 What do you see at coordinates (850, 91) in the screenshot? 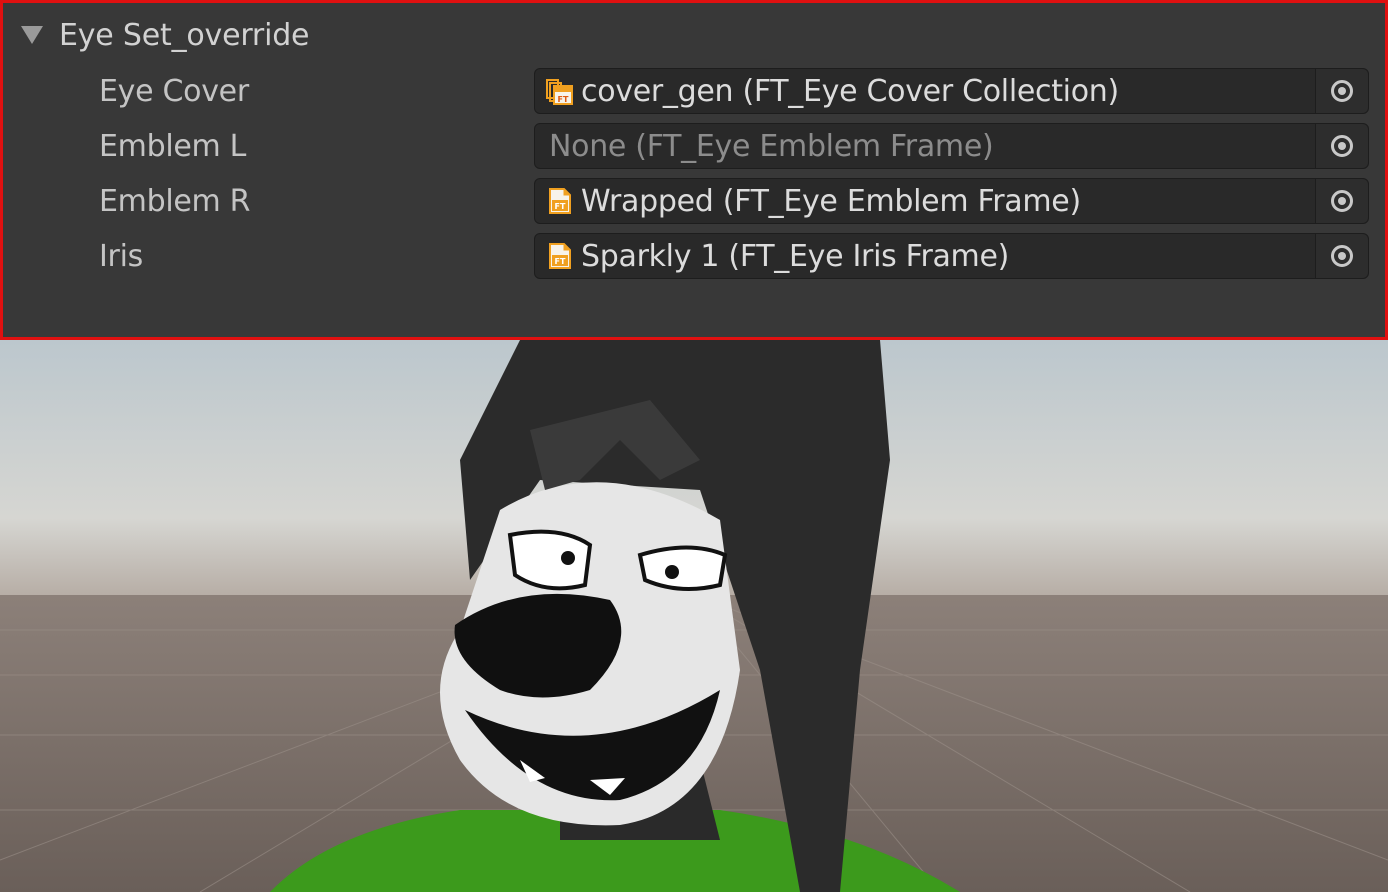
I see `object-field-value: cover_gen (FT_Eye Cover Collection)` at bounding box center [850, 91].